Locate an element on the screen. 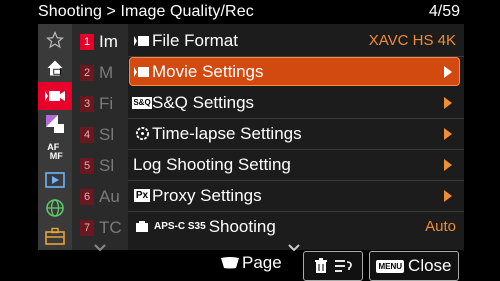  control-wheel-icon is located at coordinates (230, 263).